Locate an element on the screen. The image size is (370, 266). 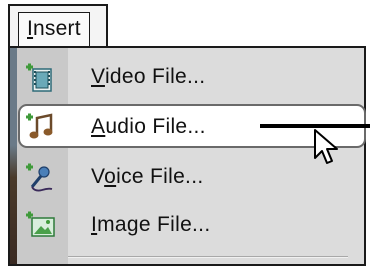
image-file-icon is located at coordinates (40, 224).